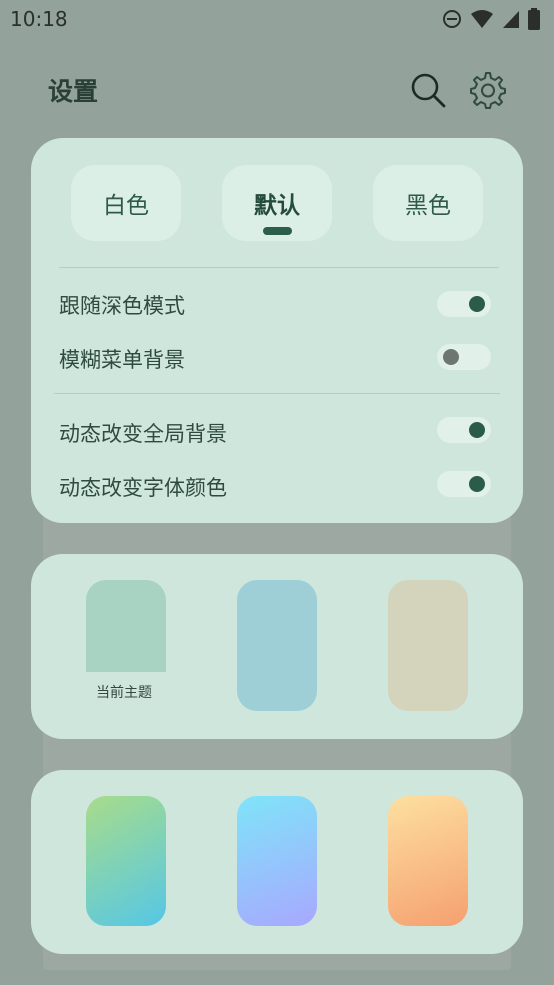 Image resolution: width=554 pixels, height=985 pixels. I want to click on theme-swatch-current, so click(126, 626).